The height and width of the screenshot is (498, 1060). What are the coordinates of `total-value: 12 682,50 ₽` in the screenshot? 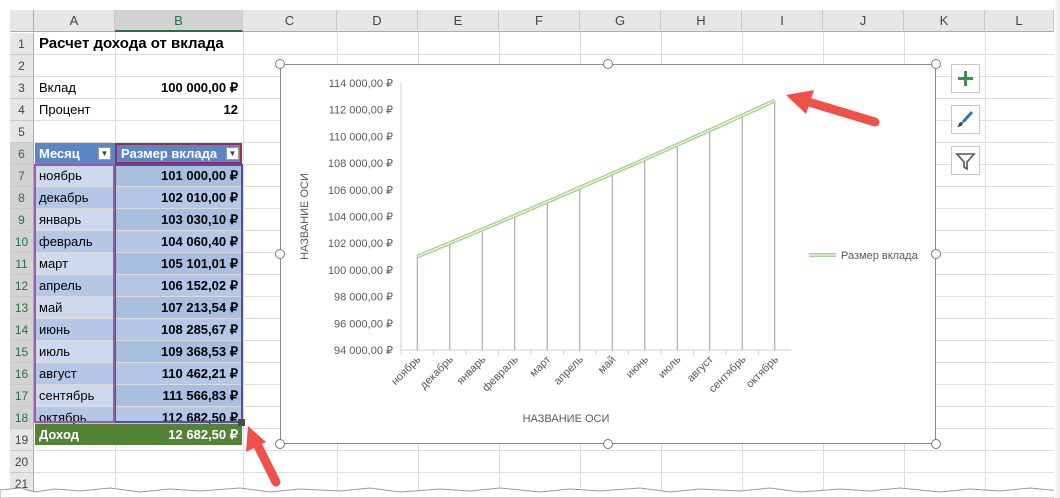 It's located at (178, 434).